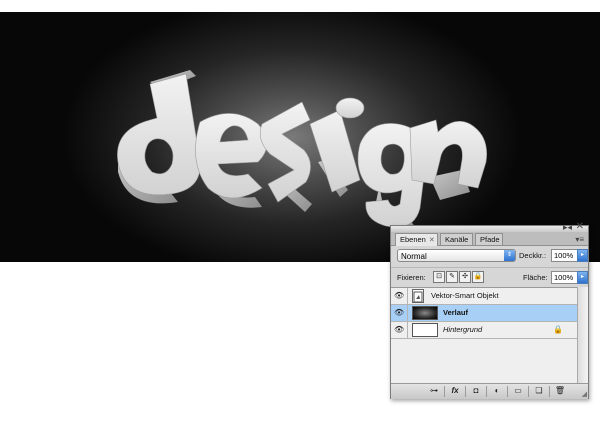  What do you see at coordinates (463, 329) in the screenshot?
I see `layer-name: Hintergrund` at bounding box center [463, 329].